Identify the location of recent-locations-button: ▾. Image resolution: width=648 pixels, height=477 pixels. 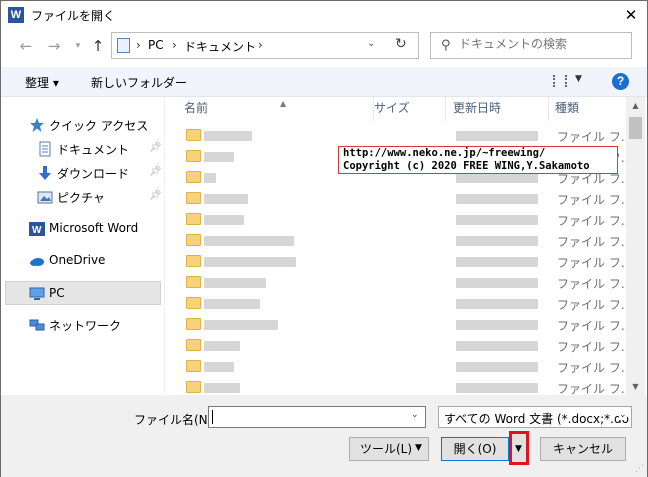
(78, 46).